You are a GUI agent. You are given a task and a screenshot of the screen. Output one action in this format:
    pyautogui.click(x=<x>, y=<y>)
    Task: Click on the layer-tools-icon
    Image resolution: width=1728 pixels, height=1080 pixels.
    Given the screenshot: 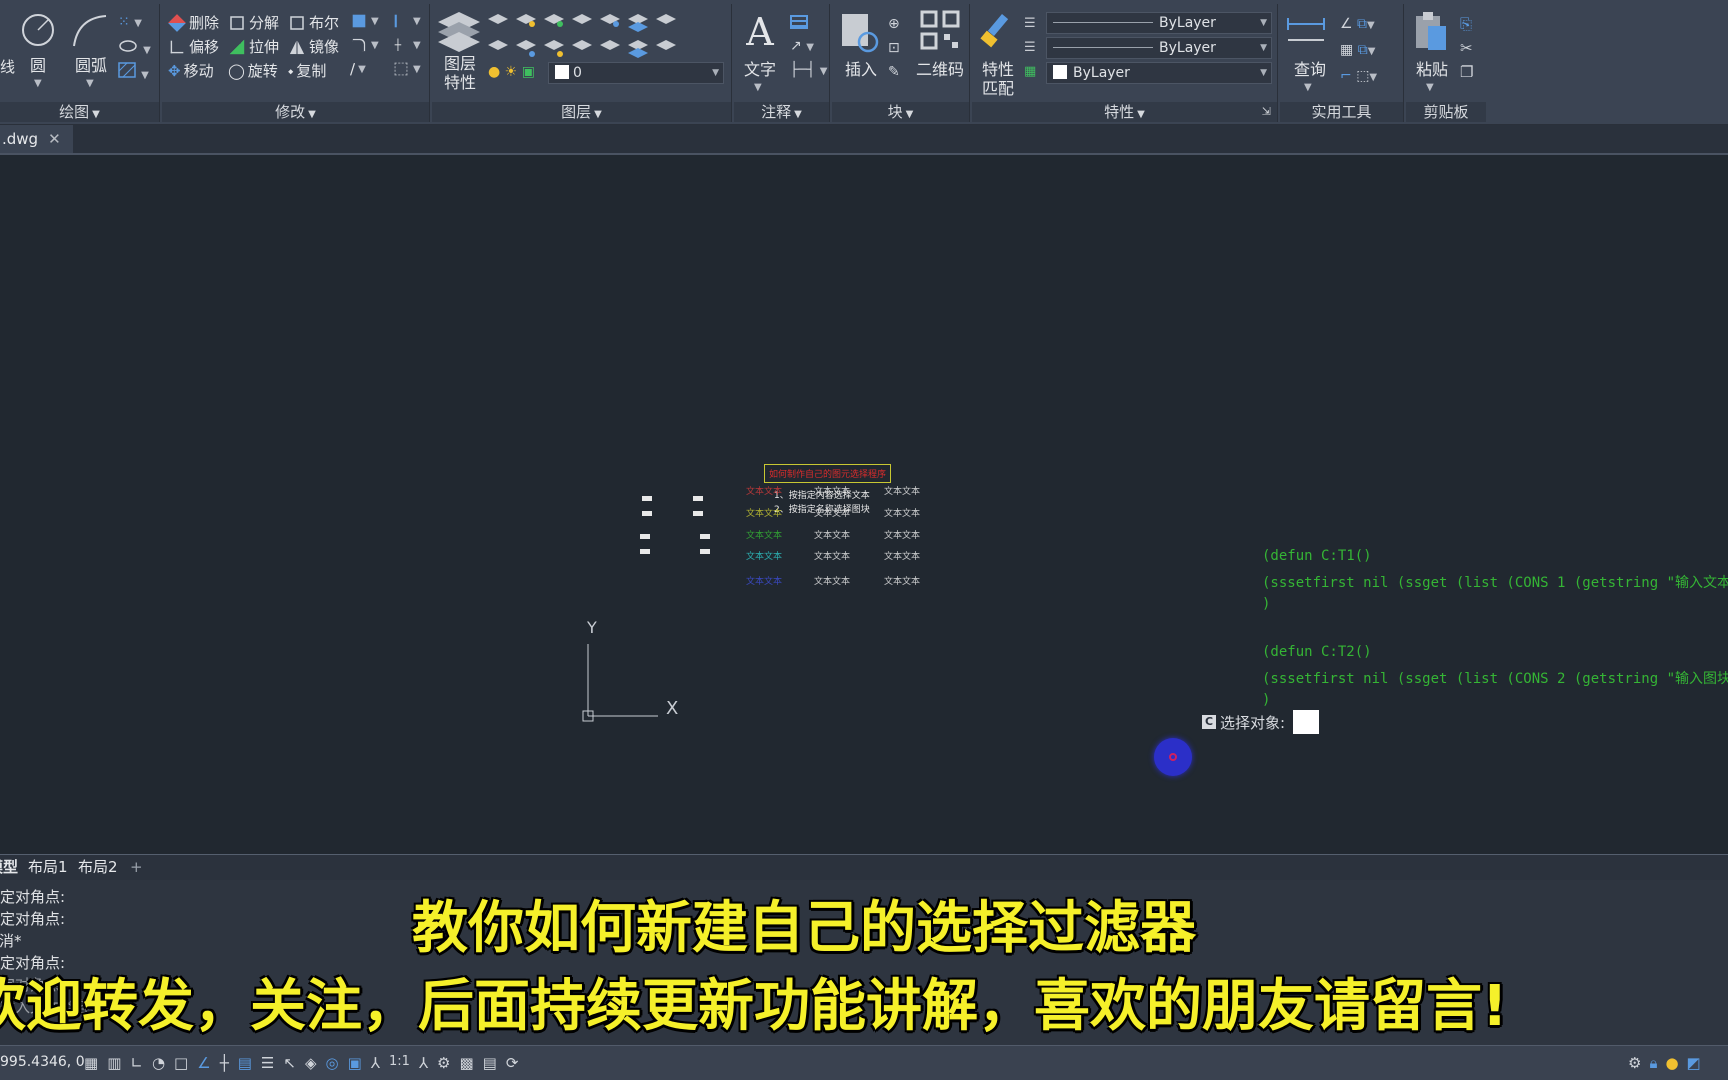 What is the action you would take?
    pyautogui.click(x=608, y=35)
    